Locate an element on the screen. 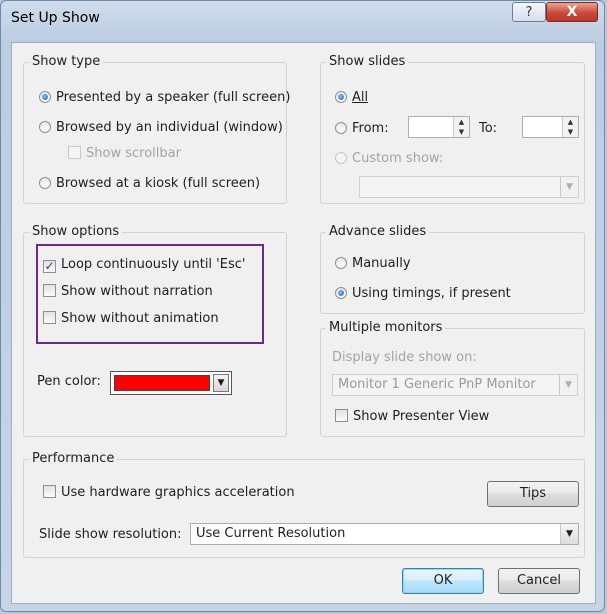 This screenshot has width=607, height=614. multiple-monitors-label: Multiple monitors is located at coordinates (386, 327).